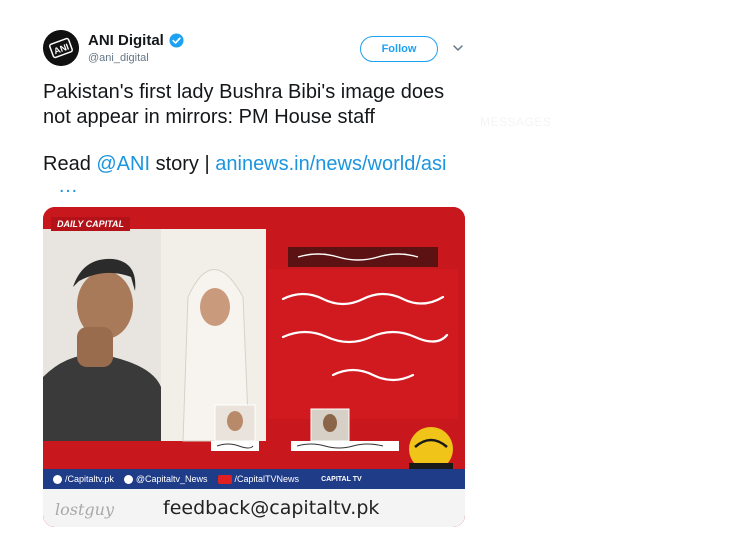 The height and width of the screenshot is (540, 749). What do you see at coordinates (126, 40) in the screenshot?
I see `display-name: ANI Digital` at bounding box center [126, 40].